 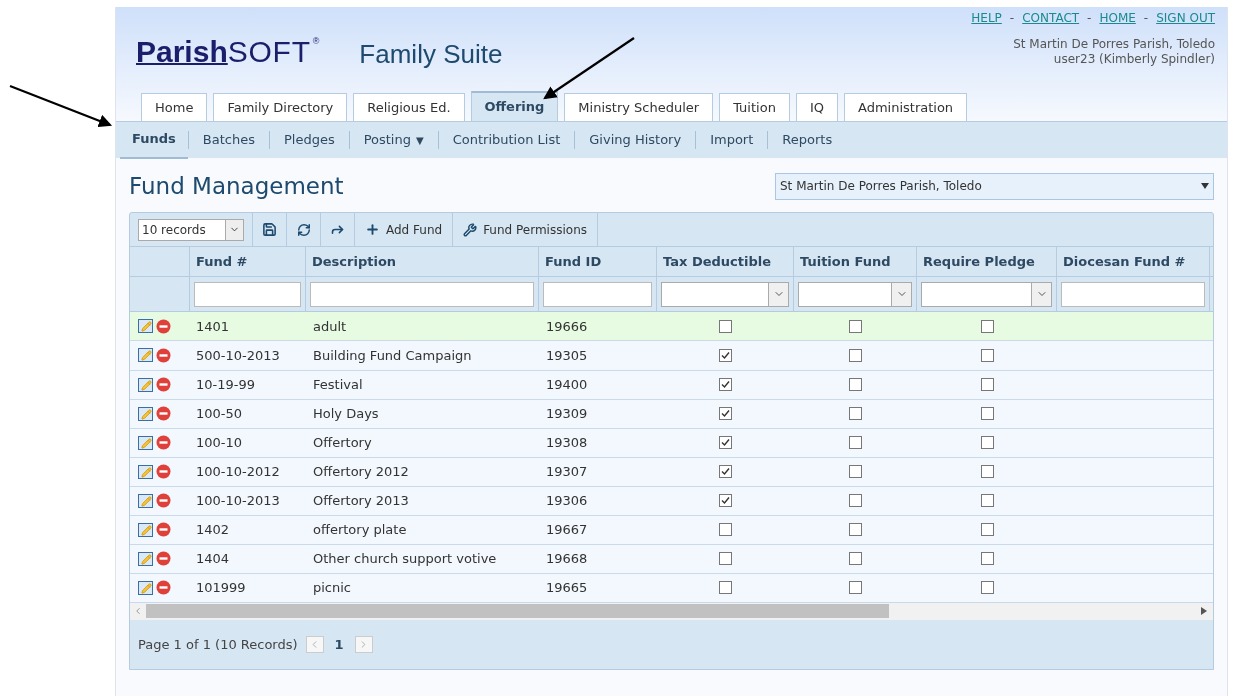 What do you see at coordinates (361, 500) in the screenshot?
I see `table-cell-text: Offertory 2013` at bounding box center [361, 500].